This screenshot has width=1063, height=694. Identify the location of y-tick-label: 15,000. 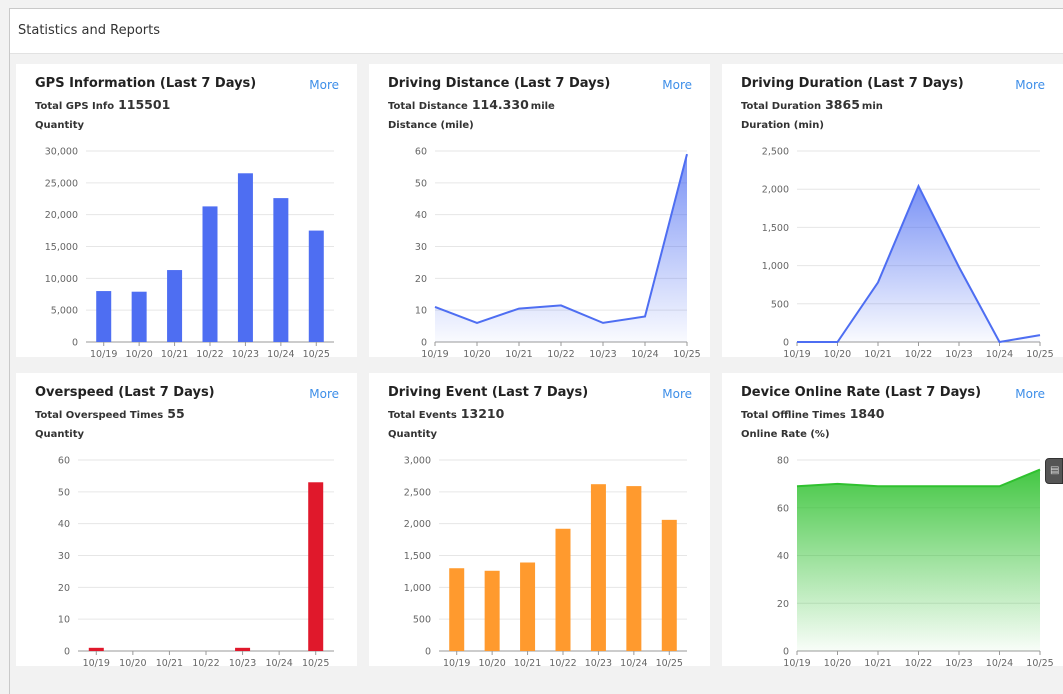
(61, 247).